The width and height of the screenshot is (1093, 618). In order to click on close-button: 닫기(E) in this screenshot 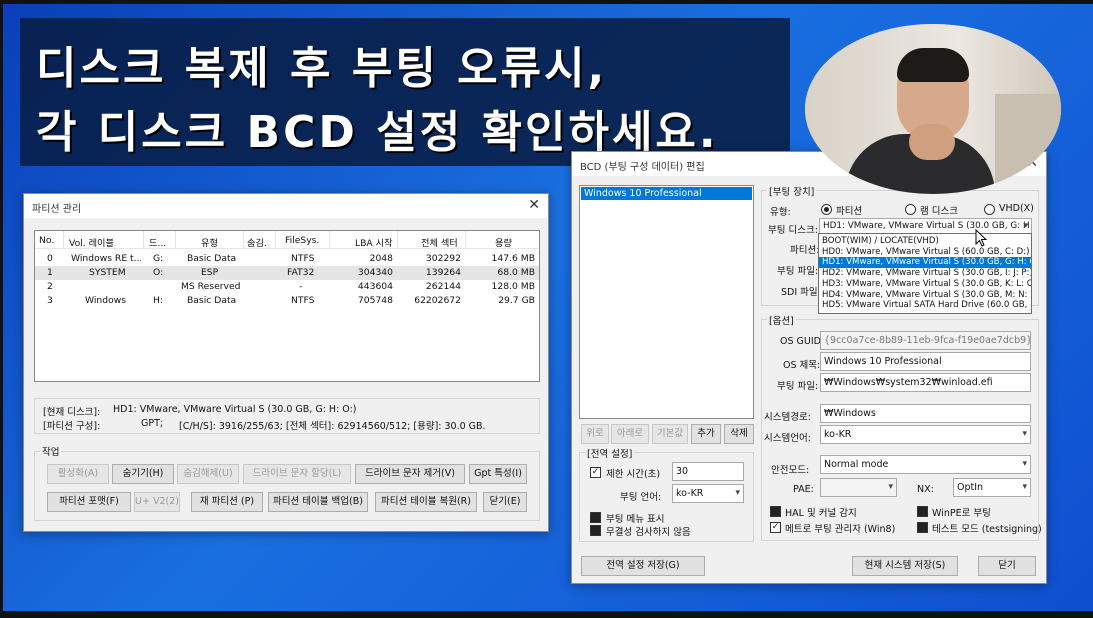, I will do `click(505, 502)`.